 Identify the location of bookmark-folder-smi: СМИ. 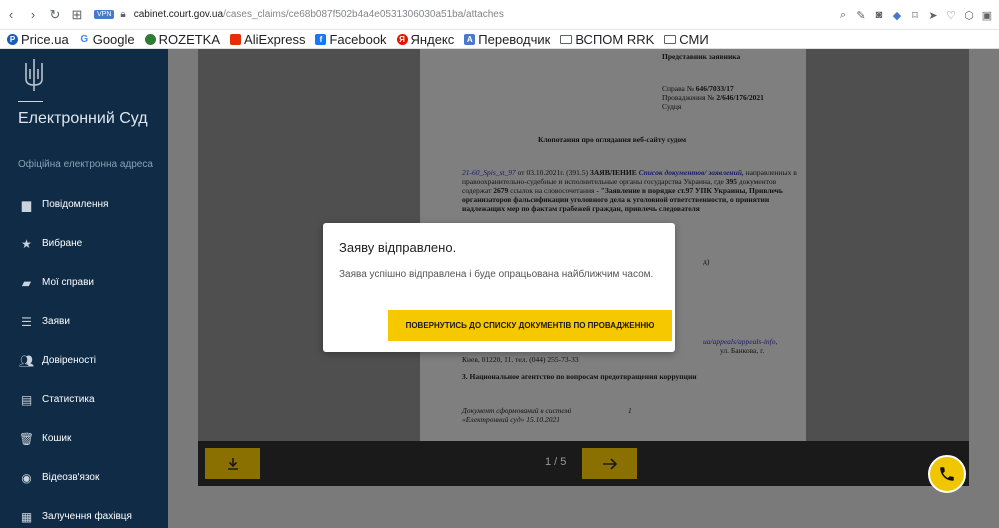
(686, 39).